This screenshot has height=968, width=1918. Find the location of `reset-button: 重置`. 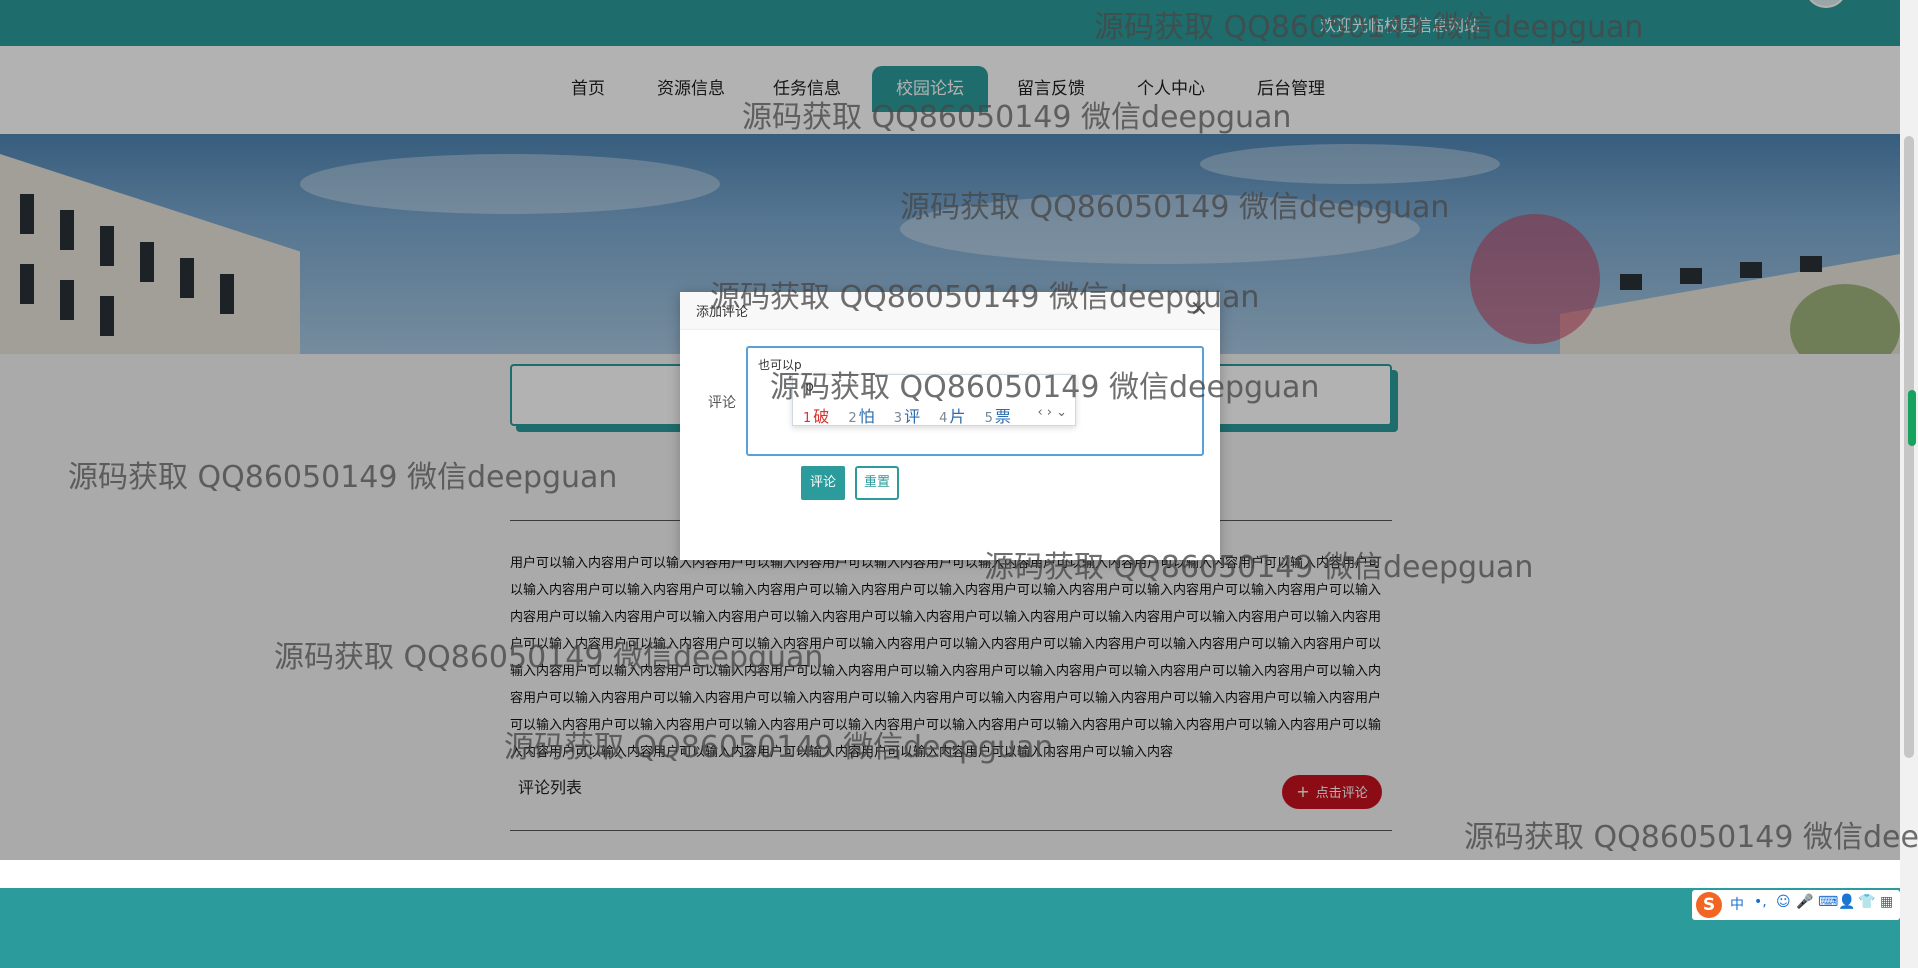

reset-button: 重置 is located at coordinates (877, 483).